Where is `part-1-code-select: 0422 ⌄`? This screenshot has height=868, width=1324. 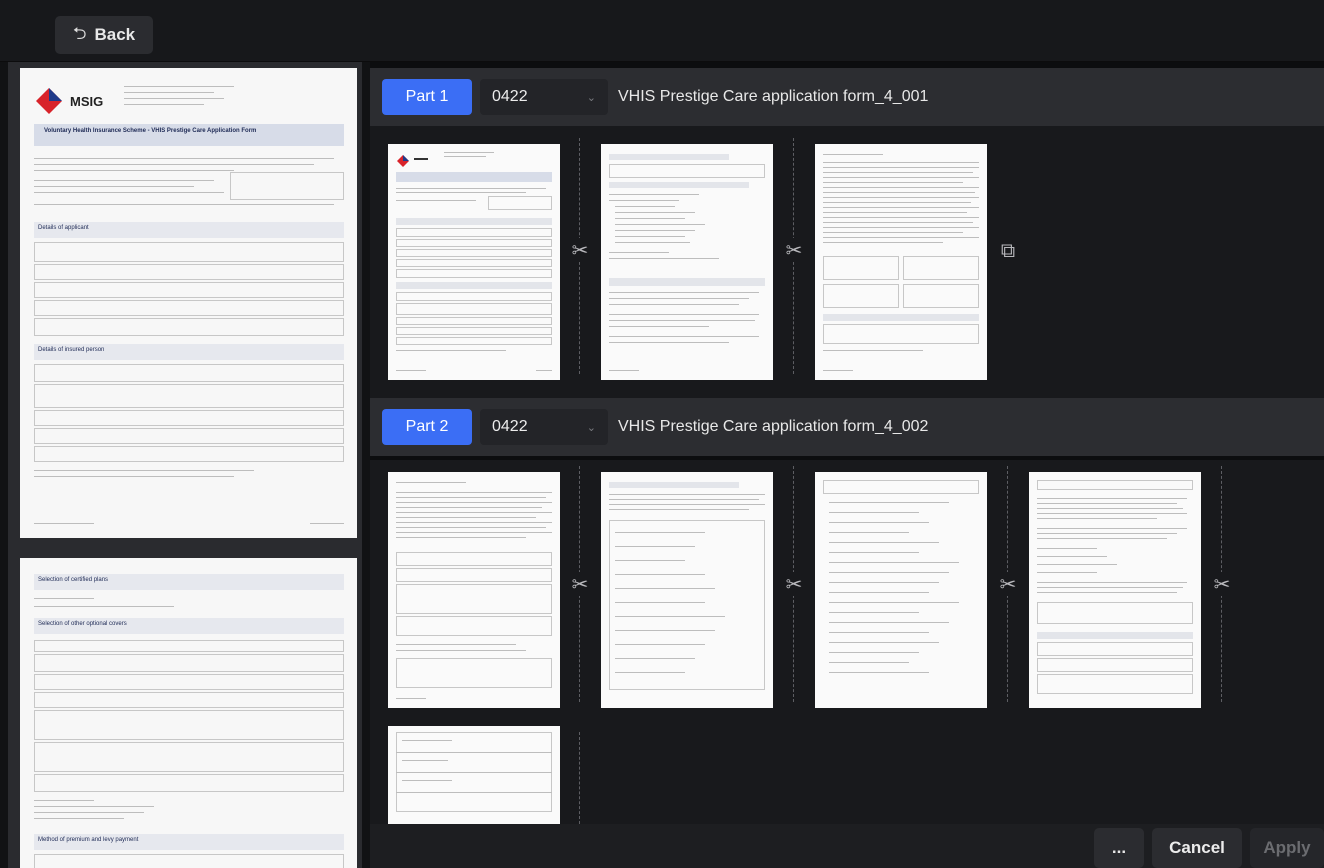 part-1-code-select: 0422 ⌄ is located at coordinates (544, 97).